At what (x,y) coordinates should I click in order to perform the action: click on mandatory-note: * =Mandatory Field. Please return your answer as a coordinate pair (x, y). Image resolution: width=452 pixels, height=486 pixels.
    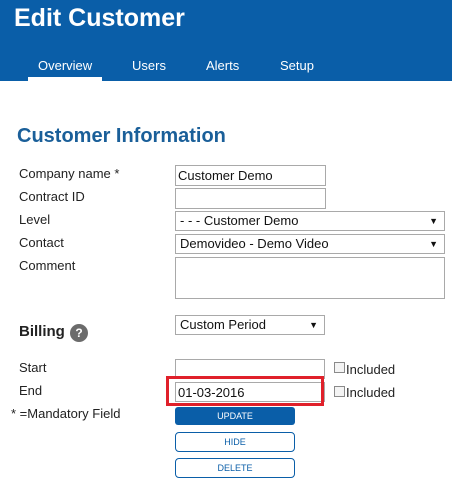
    Looking at the image, I should click on (66, 413).